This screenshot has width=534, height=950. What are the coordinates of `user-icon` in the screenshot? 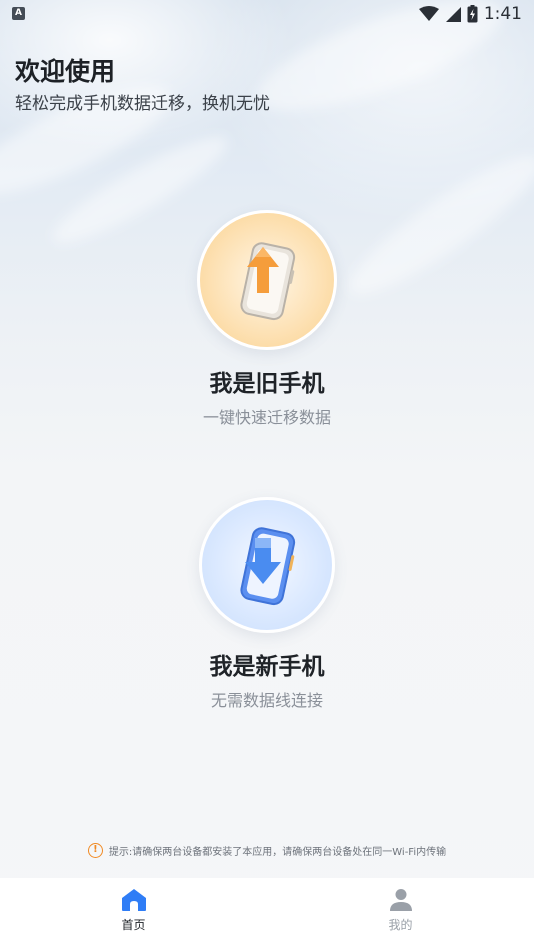 It's located at (400, 900).